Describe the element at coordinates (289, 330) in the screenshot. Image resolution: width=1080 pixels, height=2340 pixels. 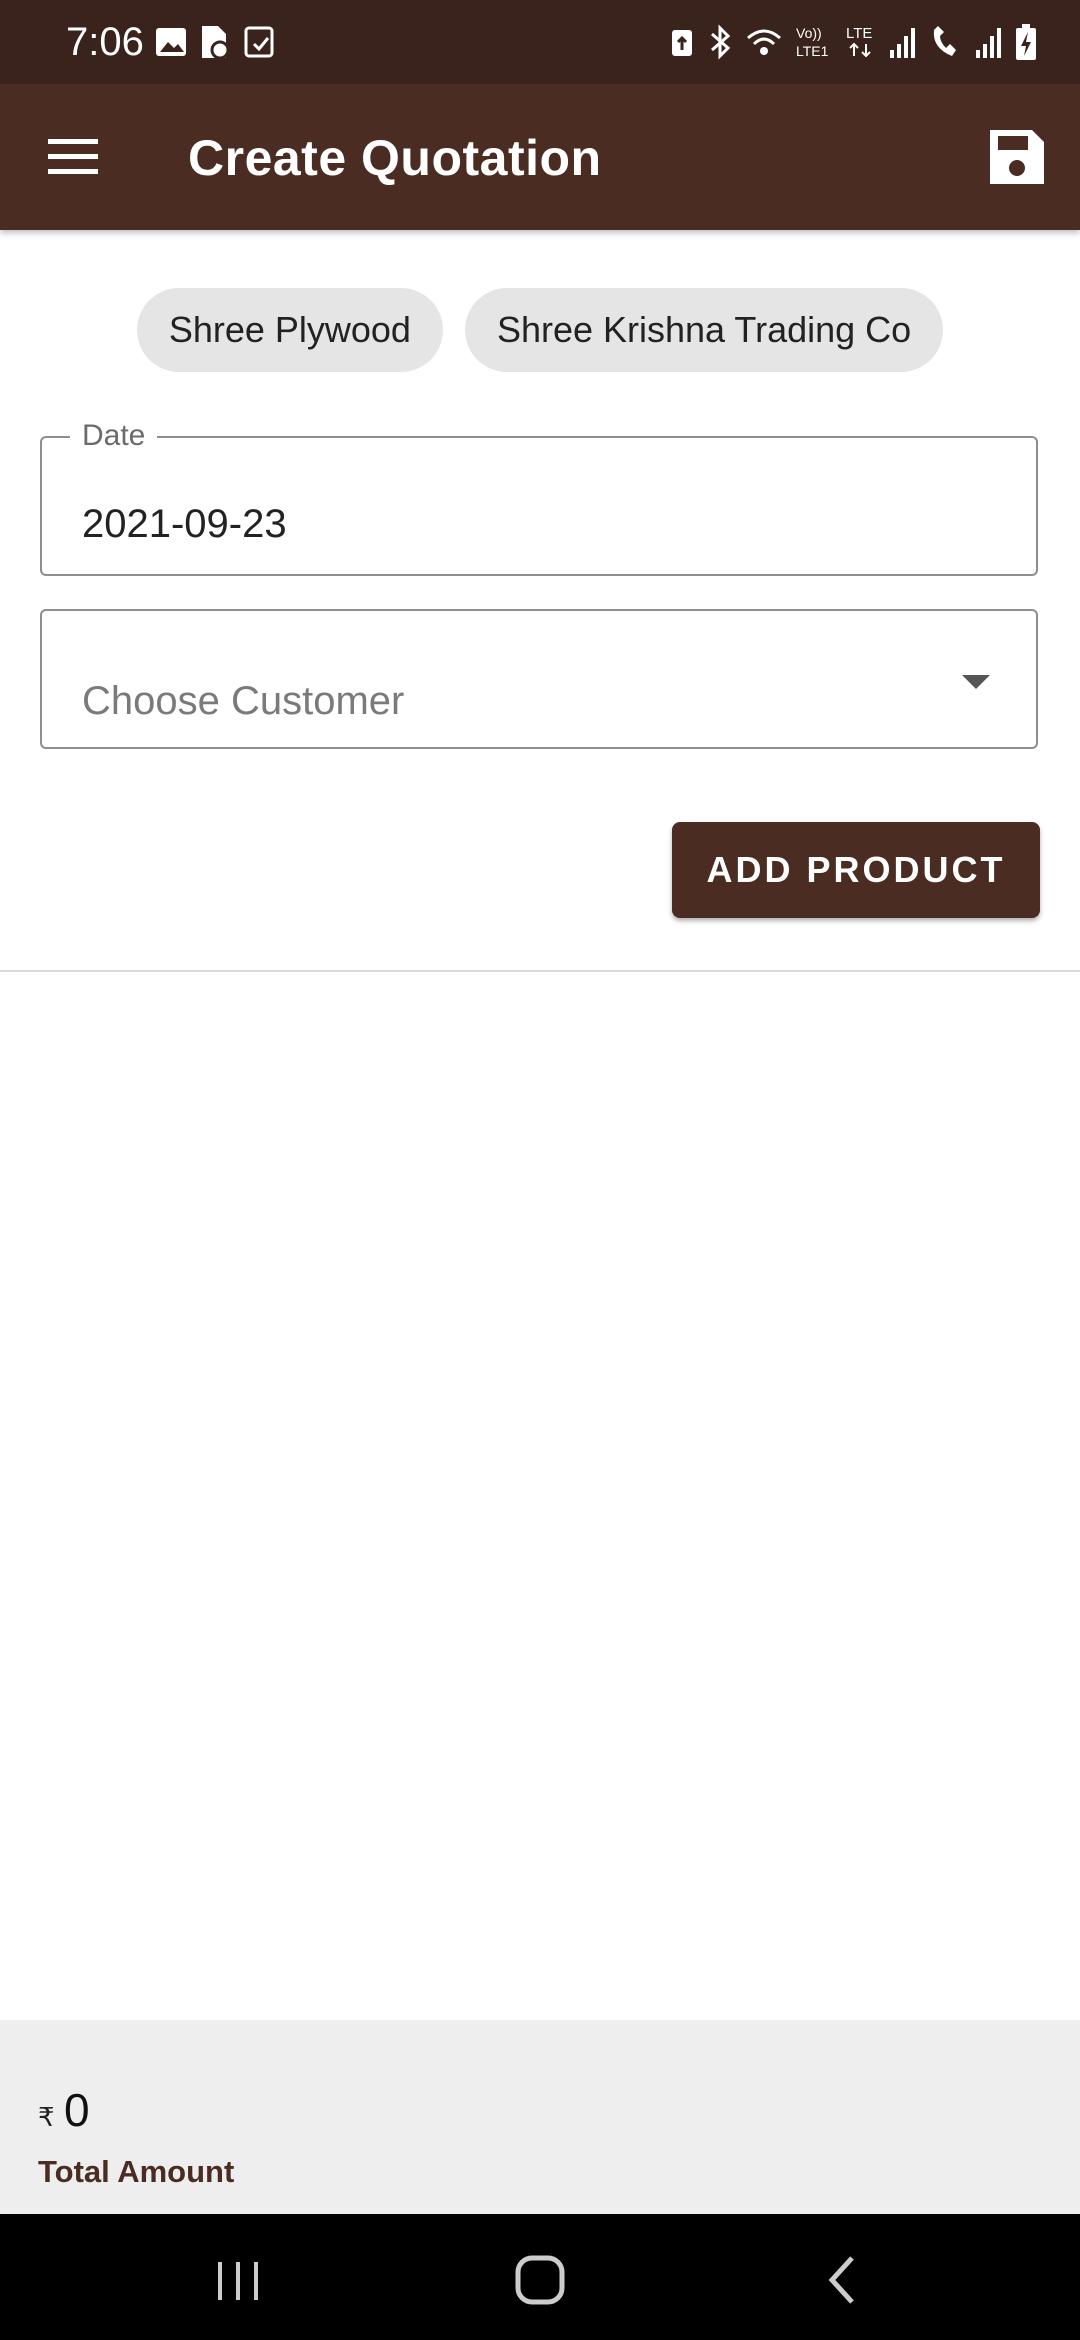
I see `company-chip-shree-plywood: Shree Plywood` at that location.